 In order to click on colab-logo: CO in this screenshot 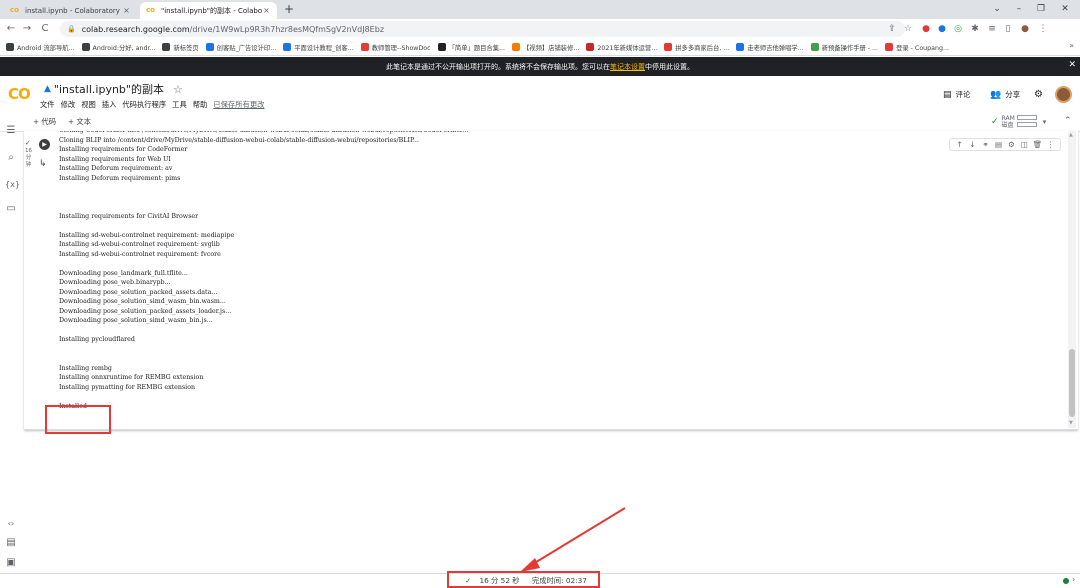, I will do `click(19, 94)`.